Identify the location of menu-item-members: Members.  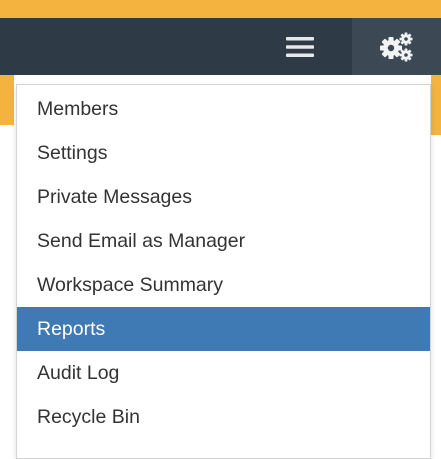
(223, 109).